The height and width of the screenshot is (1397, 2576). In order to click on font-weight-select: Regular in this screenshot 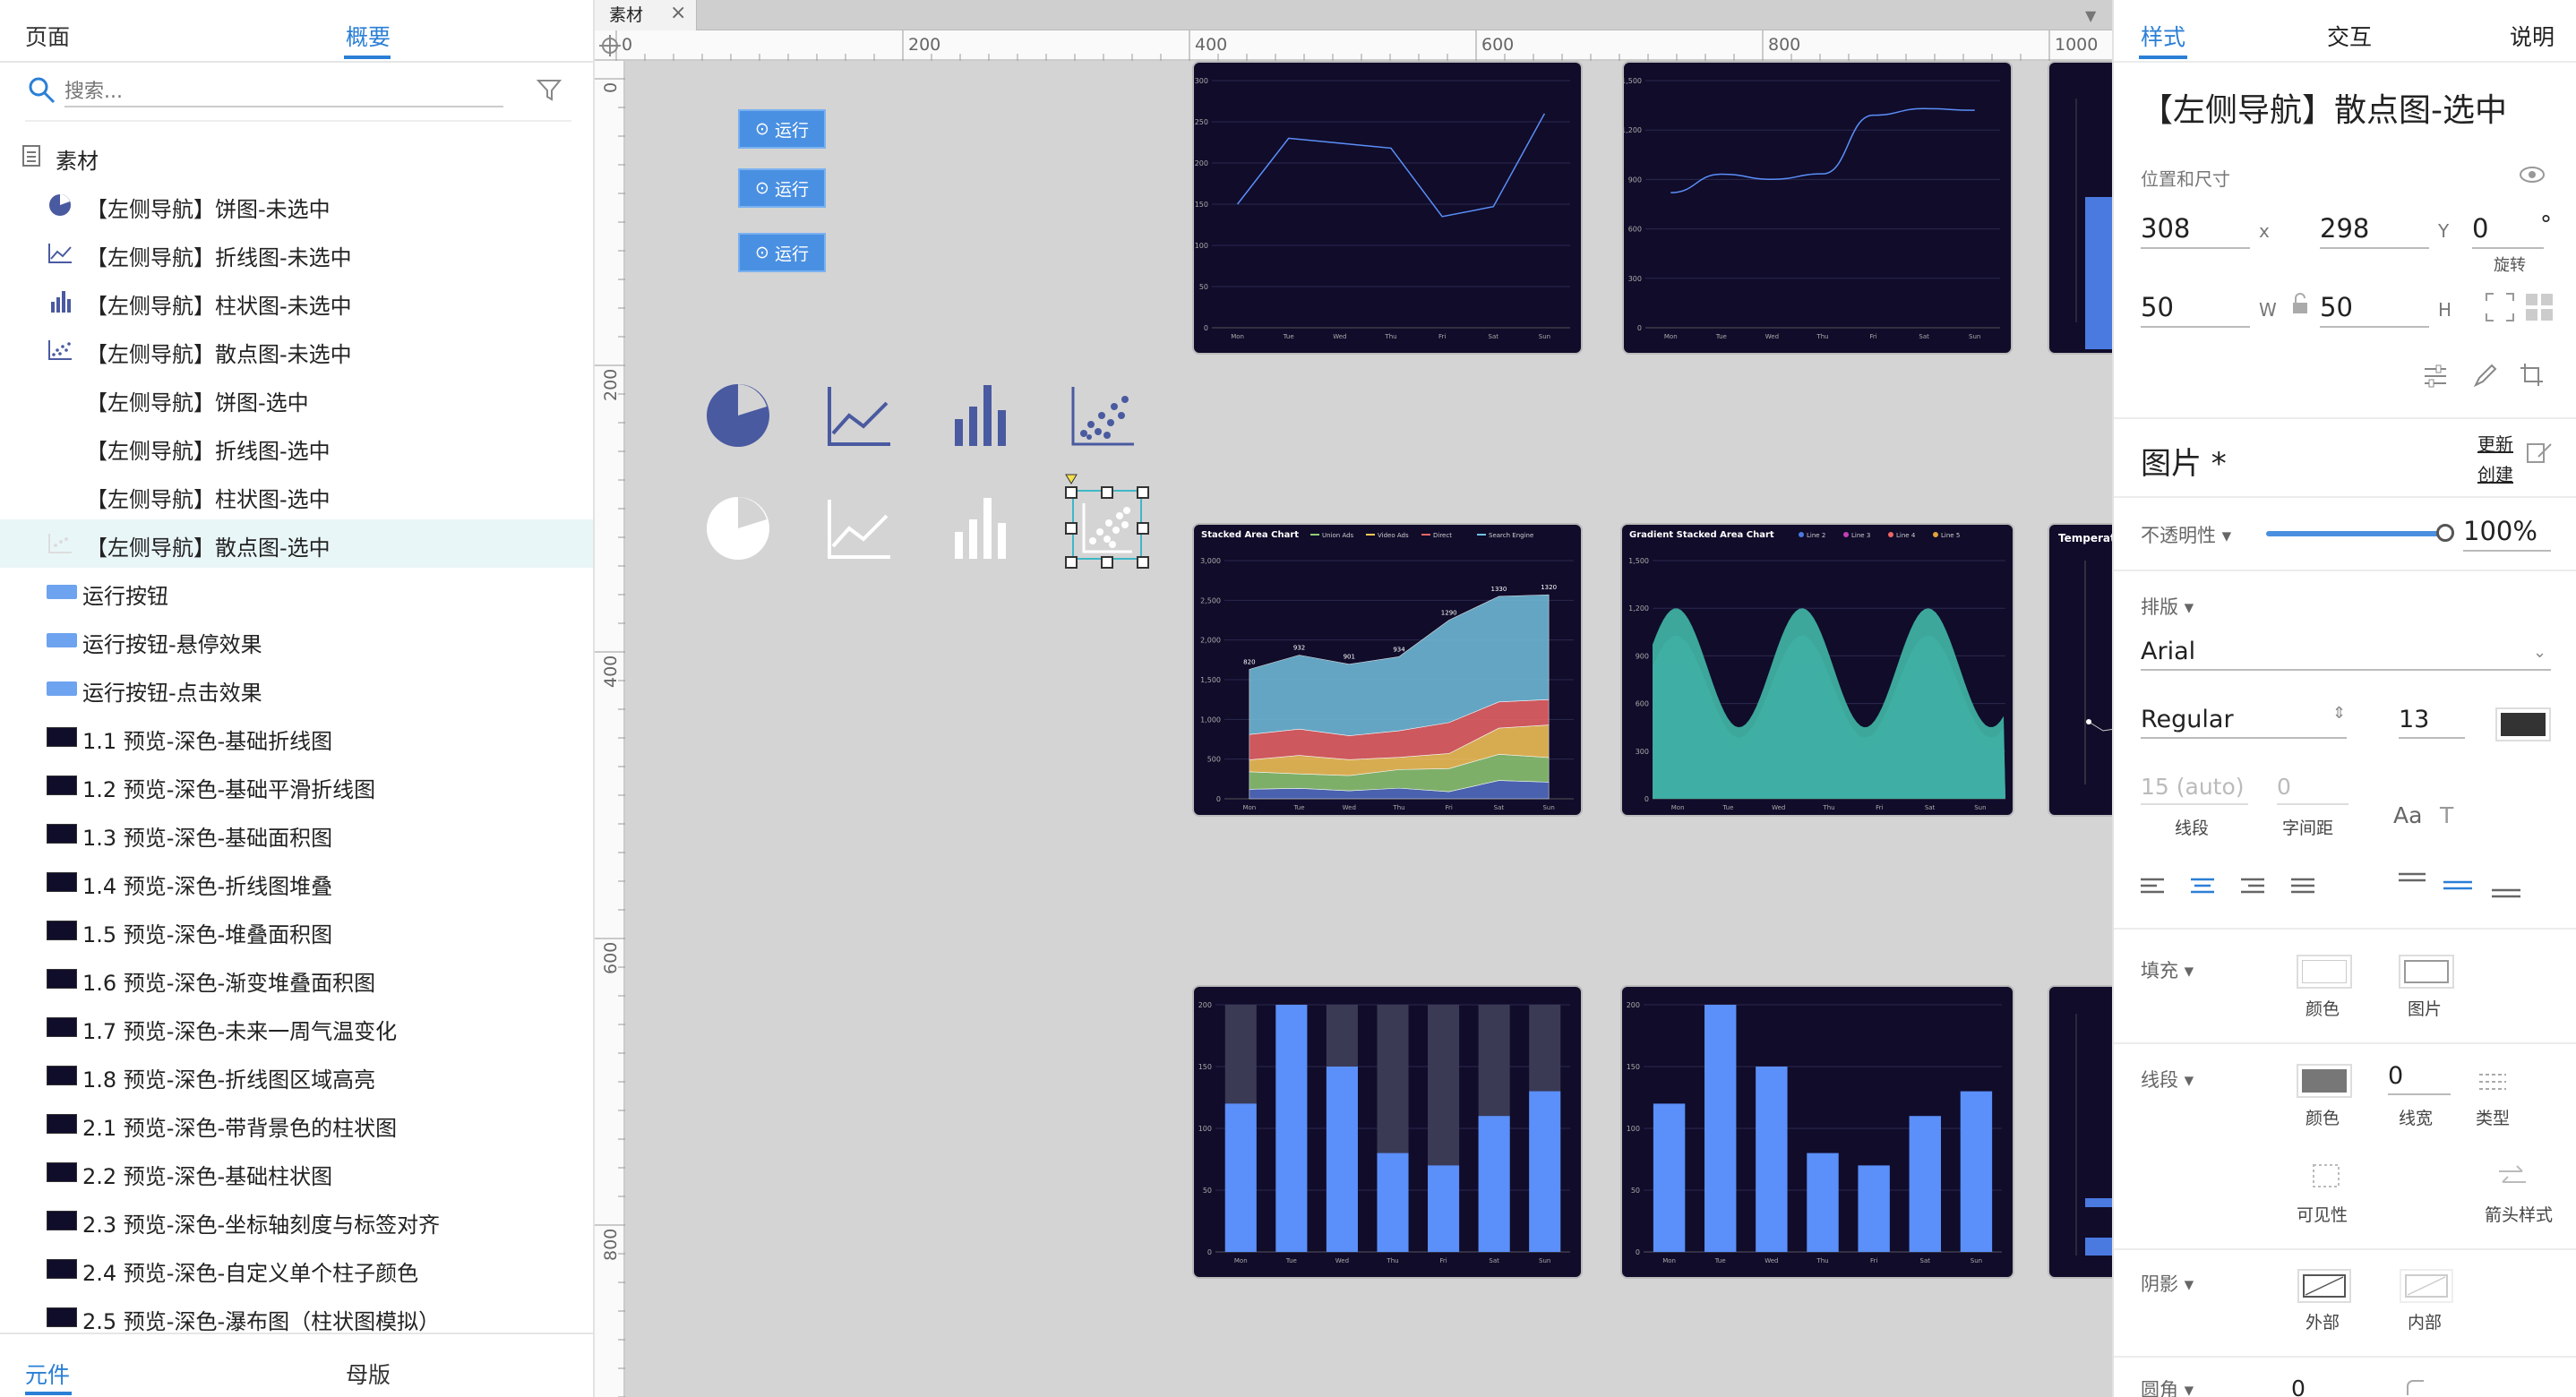, I will do `click(2244, 722)`.